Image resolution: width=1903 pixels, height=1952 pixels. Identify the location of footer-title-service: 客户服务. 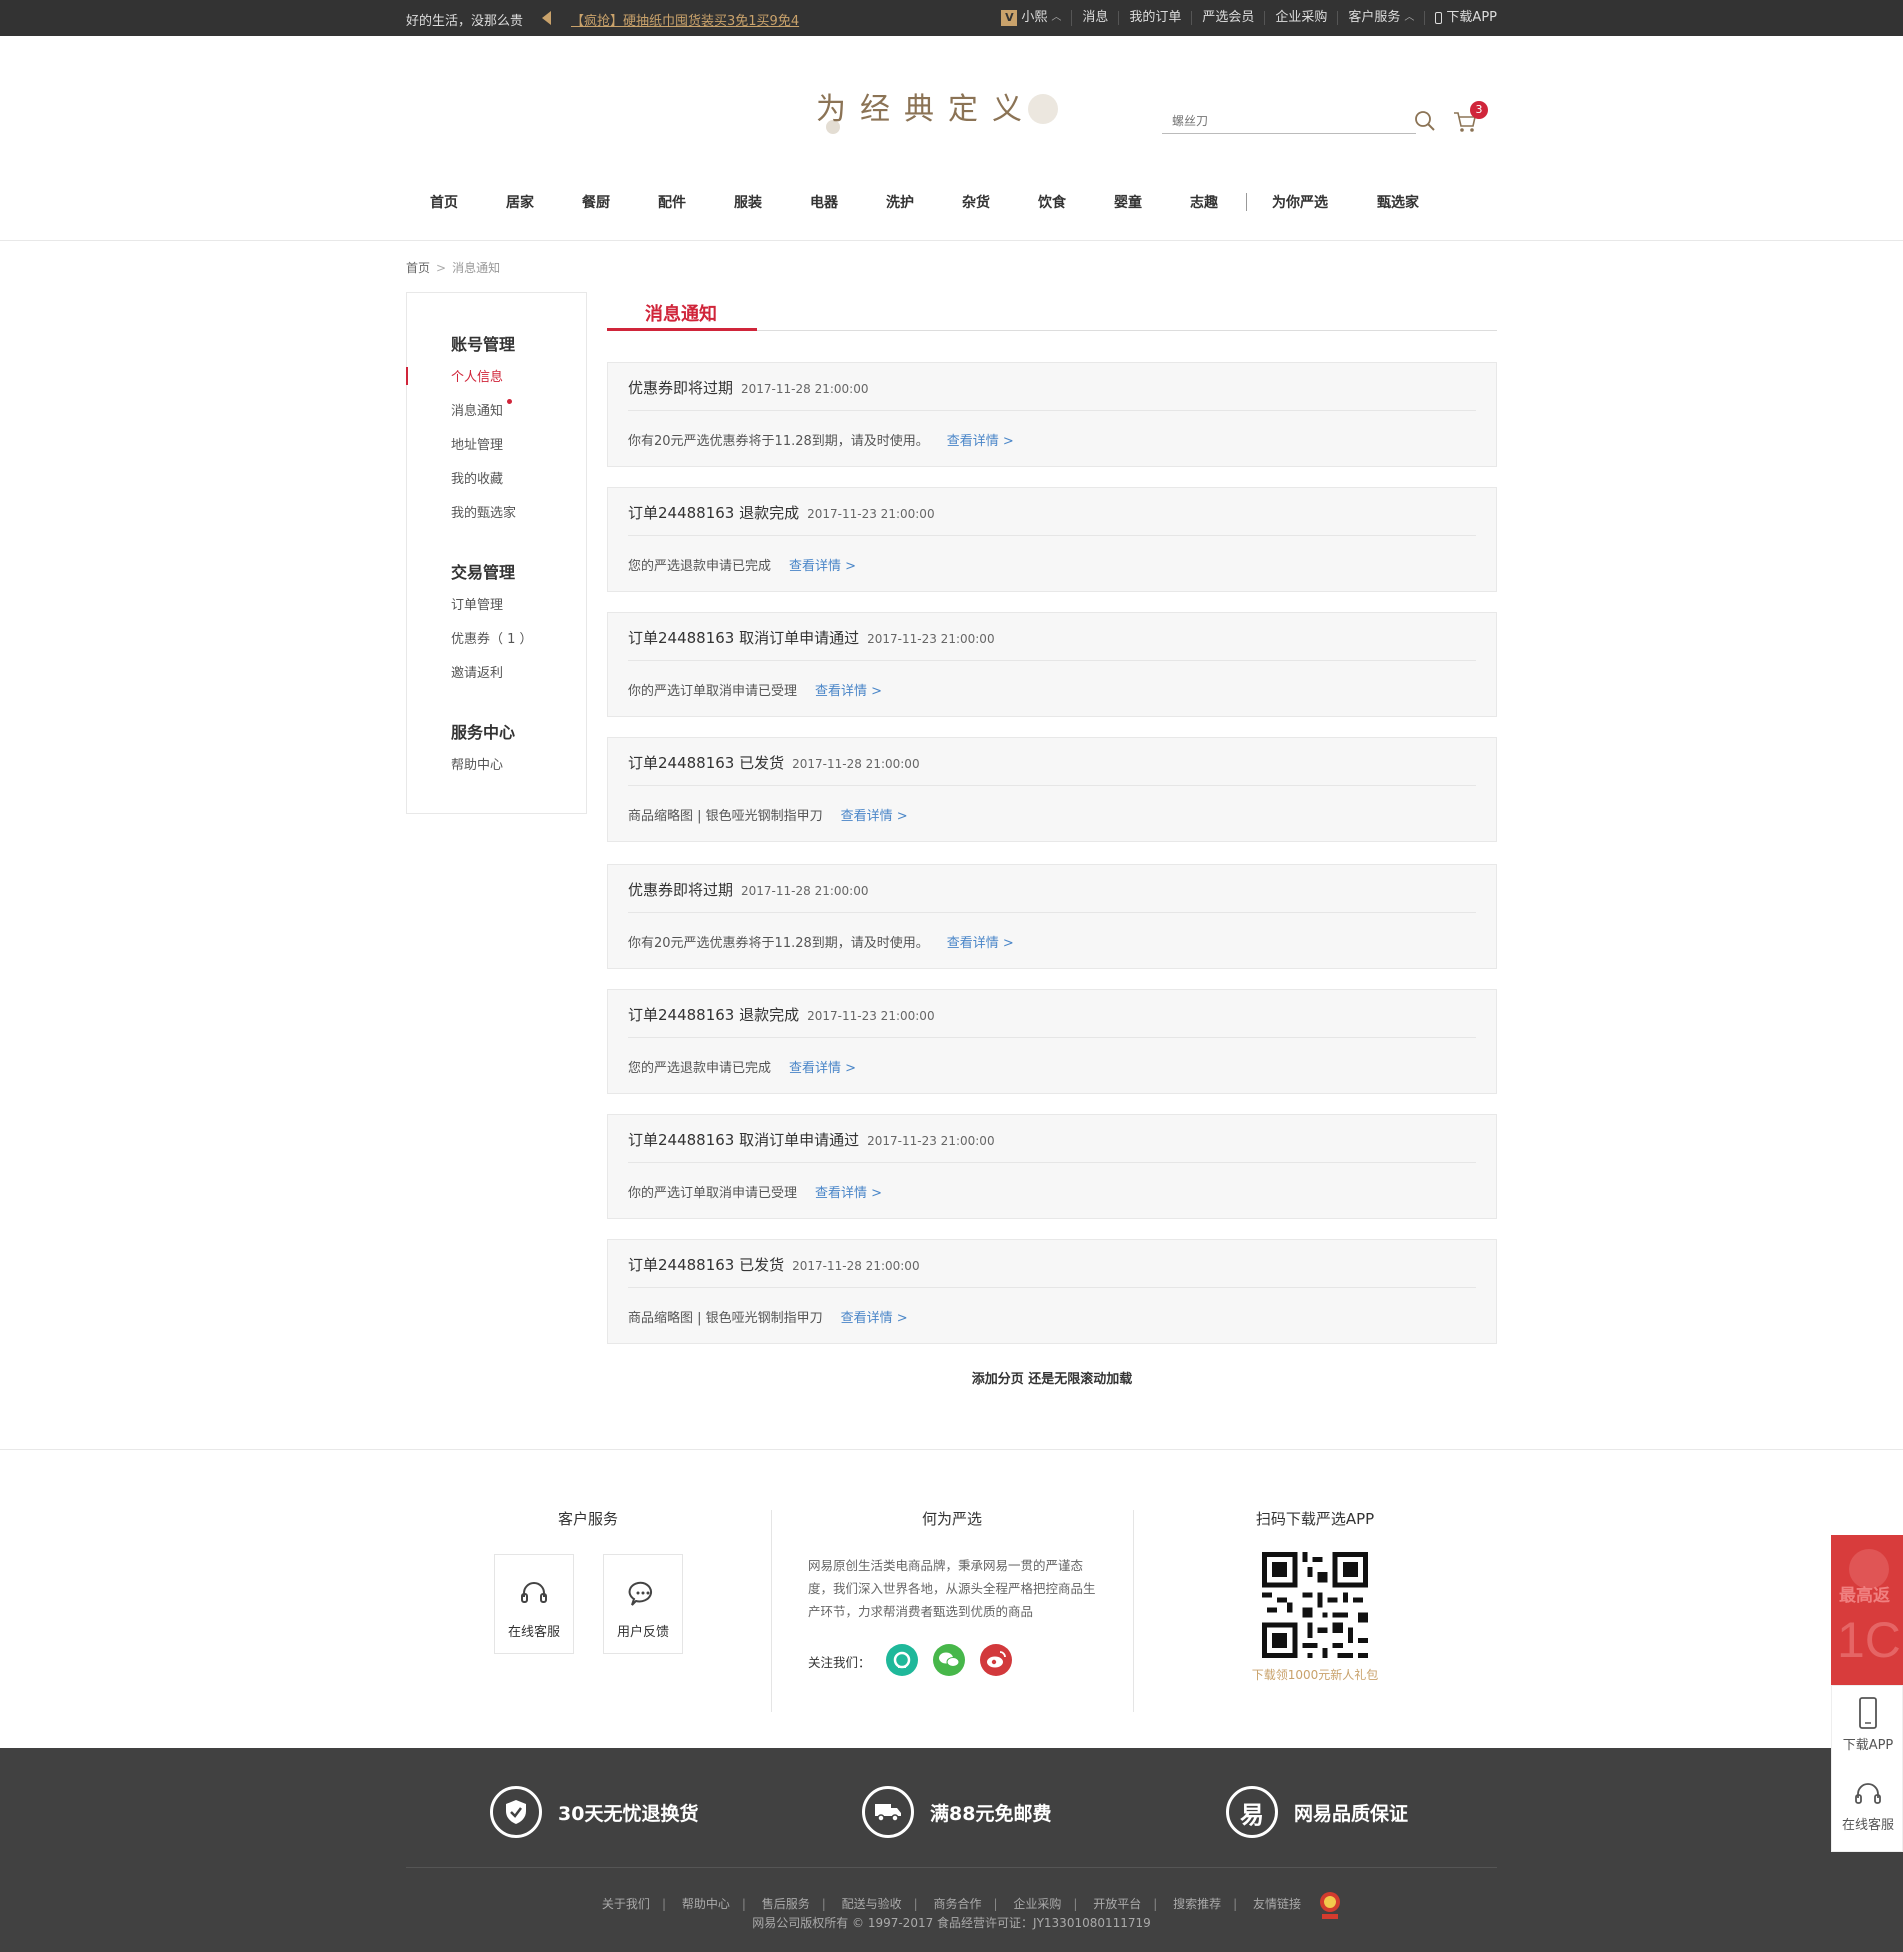
(587, 1519).